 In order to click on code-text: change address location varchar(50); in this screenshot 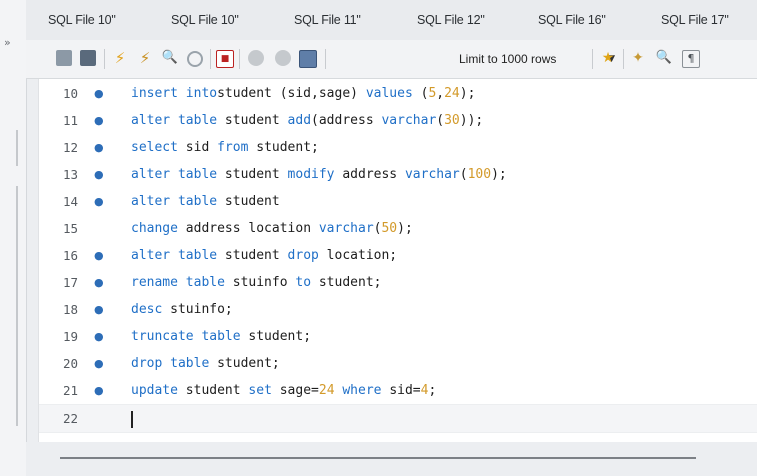, I will do `click(272, 228)`.